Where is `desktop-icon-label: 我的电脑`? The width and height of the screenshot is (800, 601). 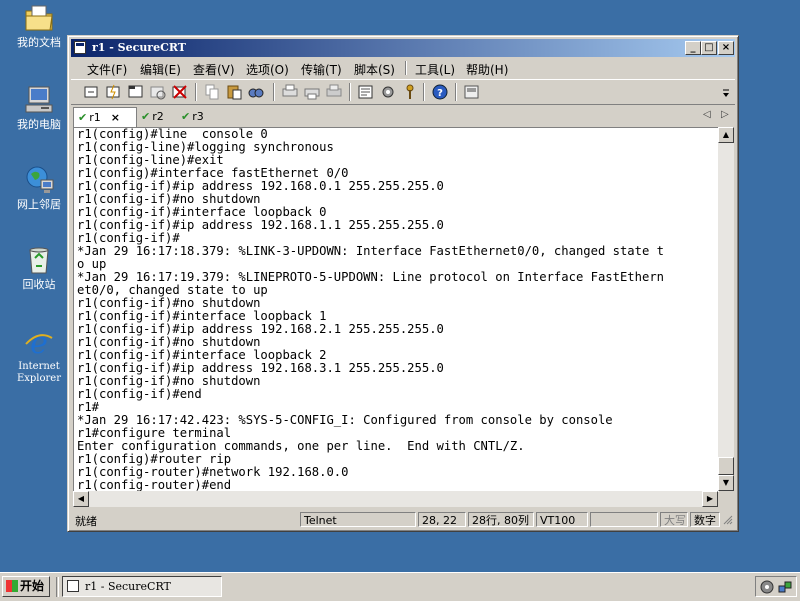 desktop-icon-label: 我的电脑 is located at coordinates (39, 124).